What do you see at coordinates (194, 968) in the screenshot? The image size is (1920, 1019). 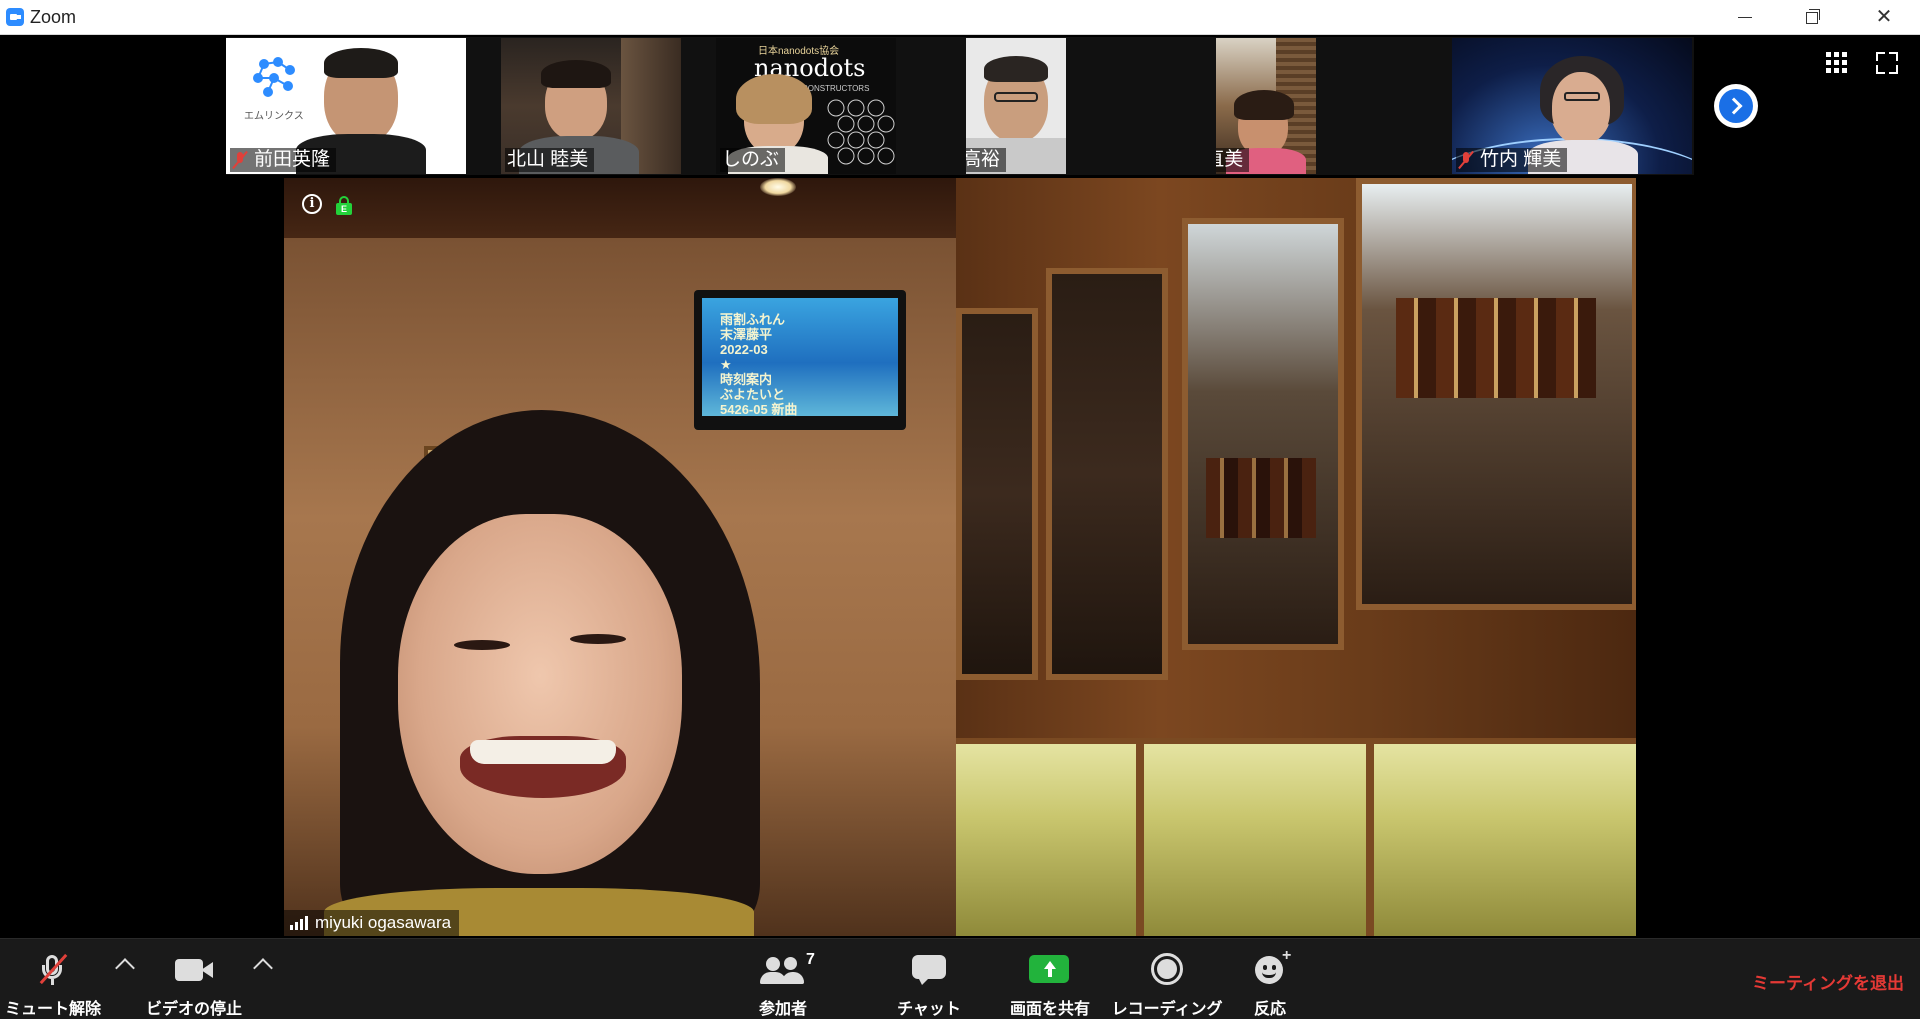 I see `video-camera-icon` at bounding box center [194, 968].